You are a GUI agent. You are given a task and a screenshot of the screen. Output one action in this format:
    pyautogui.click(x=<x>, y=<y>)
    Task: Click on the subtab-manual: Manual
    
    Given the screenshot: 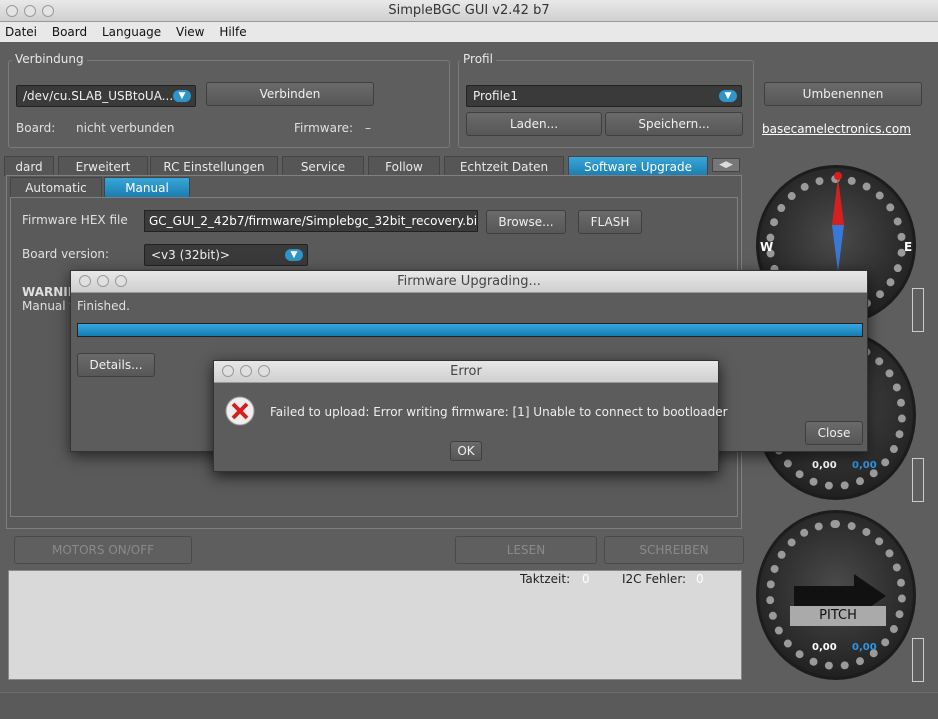 What is the action you would take?
    pyautogui.click(x=147, y=187)
    